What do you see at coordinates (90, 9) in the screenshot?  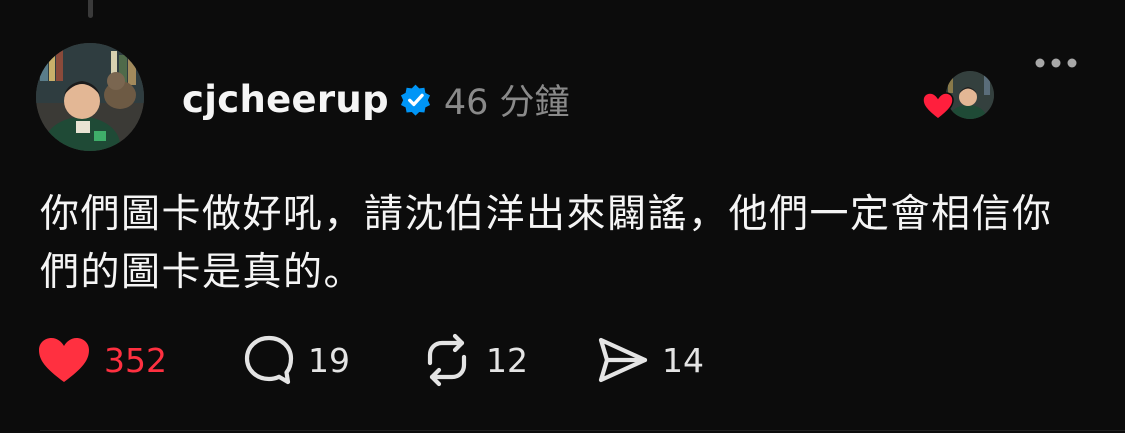 I see `thread-connector-line` at bounding box center [90, 9].